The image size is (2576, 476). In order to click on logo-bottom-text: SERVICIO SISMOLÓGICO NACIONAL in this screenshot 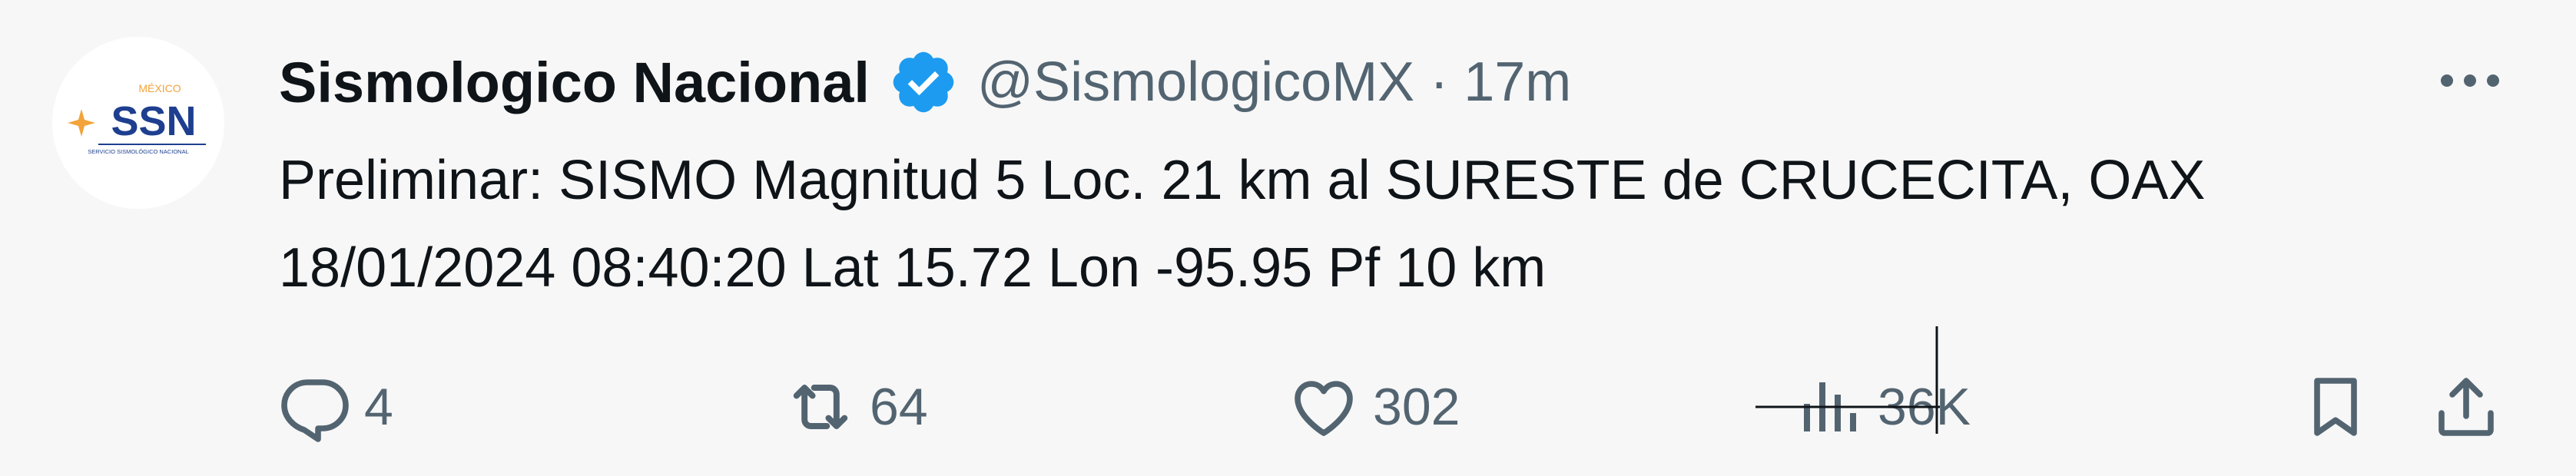, I will do `click(138, 151)`.